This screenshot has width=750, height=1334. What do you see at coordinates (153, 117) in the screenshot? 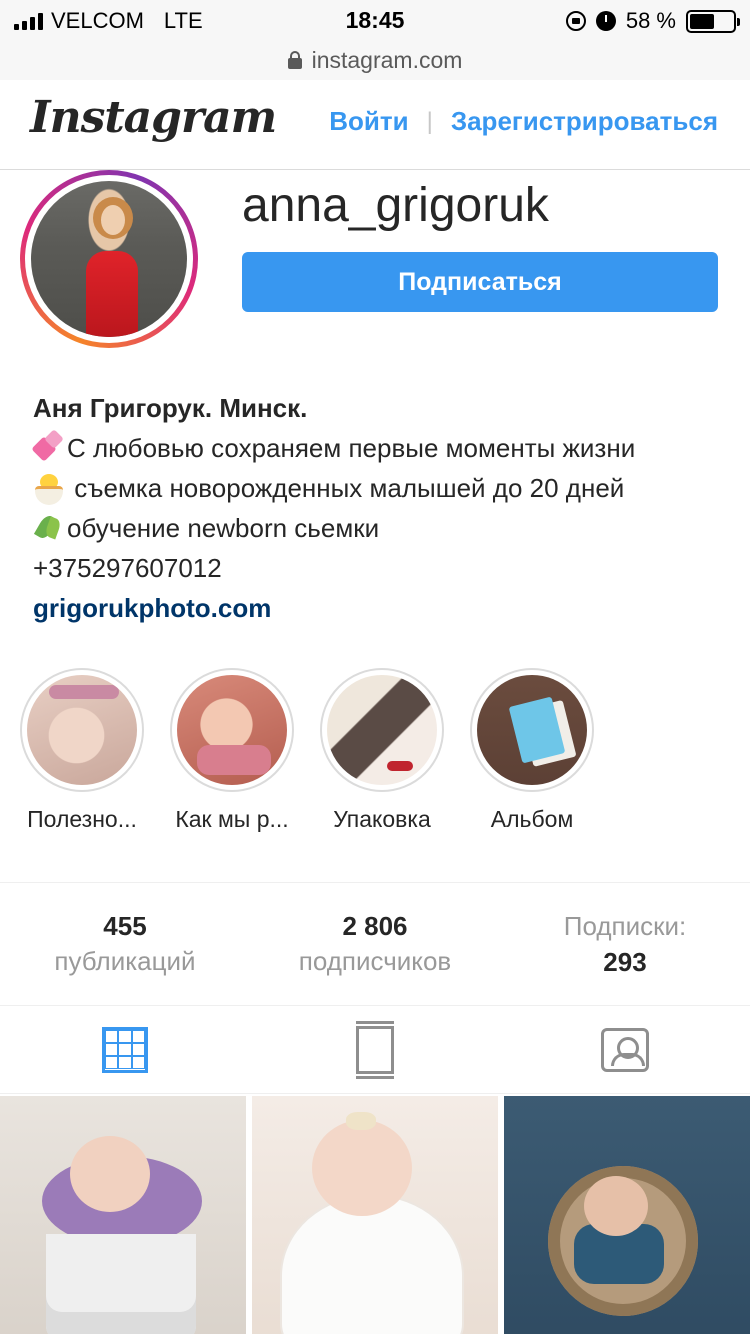
I see `instagram-logo: Instagram` at bounding box center [153, 117].